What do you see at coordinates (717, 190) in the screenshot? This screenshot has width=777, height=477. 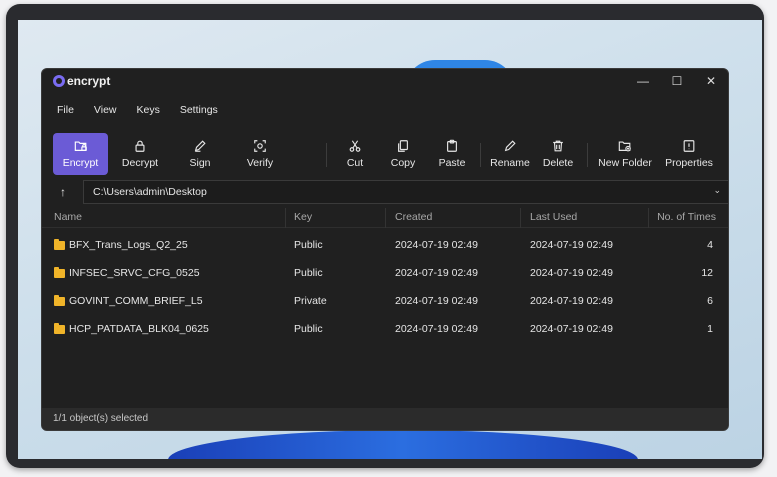 I see `chevron-down-icon: ⌄` at bounding box center [717, 190].